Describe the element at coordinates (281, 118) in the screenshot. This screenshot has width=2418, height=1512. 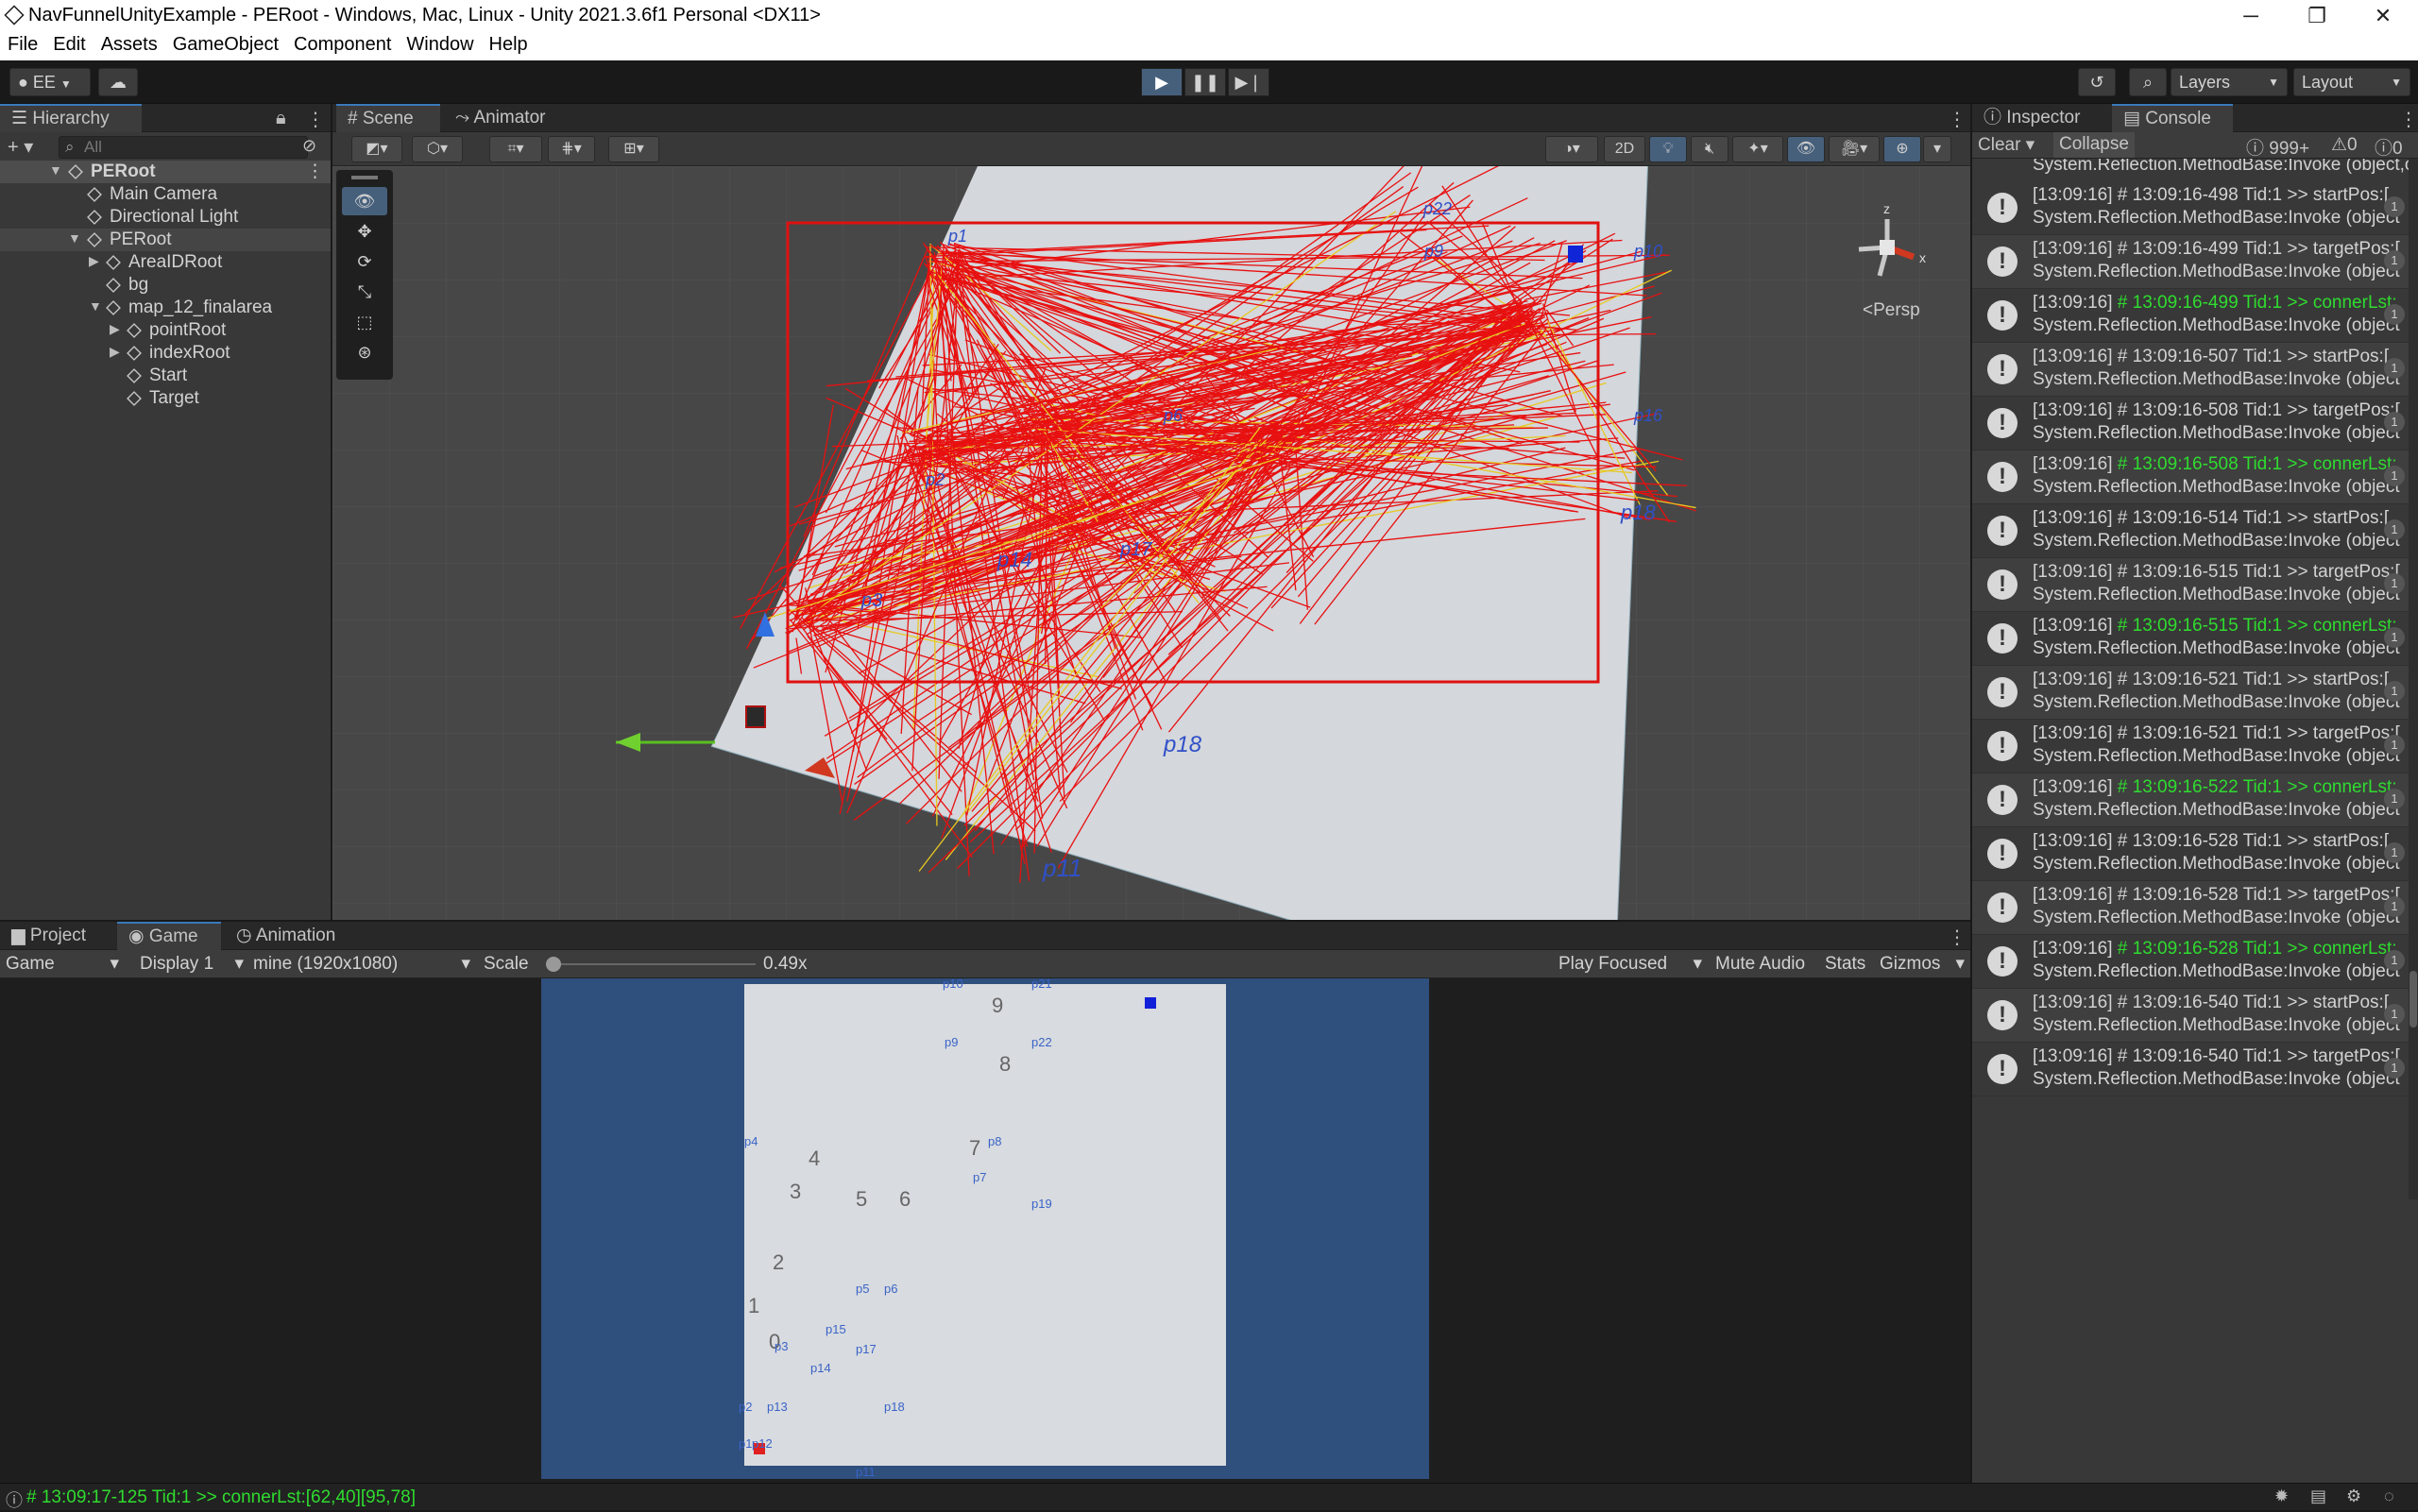
I see `lock-icon: 🔒︎` at that location.